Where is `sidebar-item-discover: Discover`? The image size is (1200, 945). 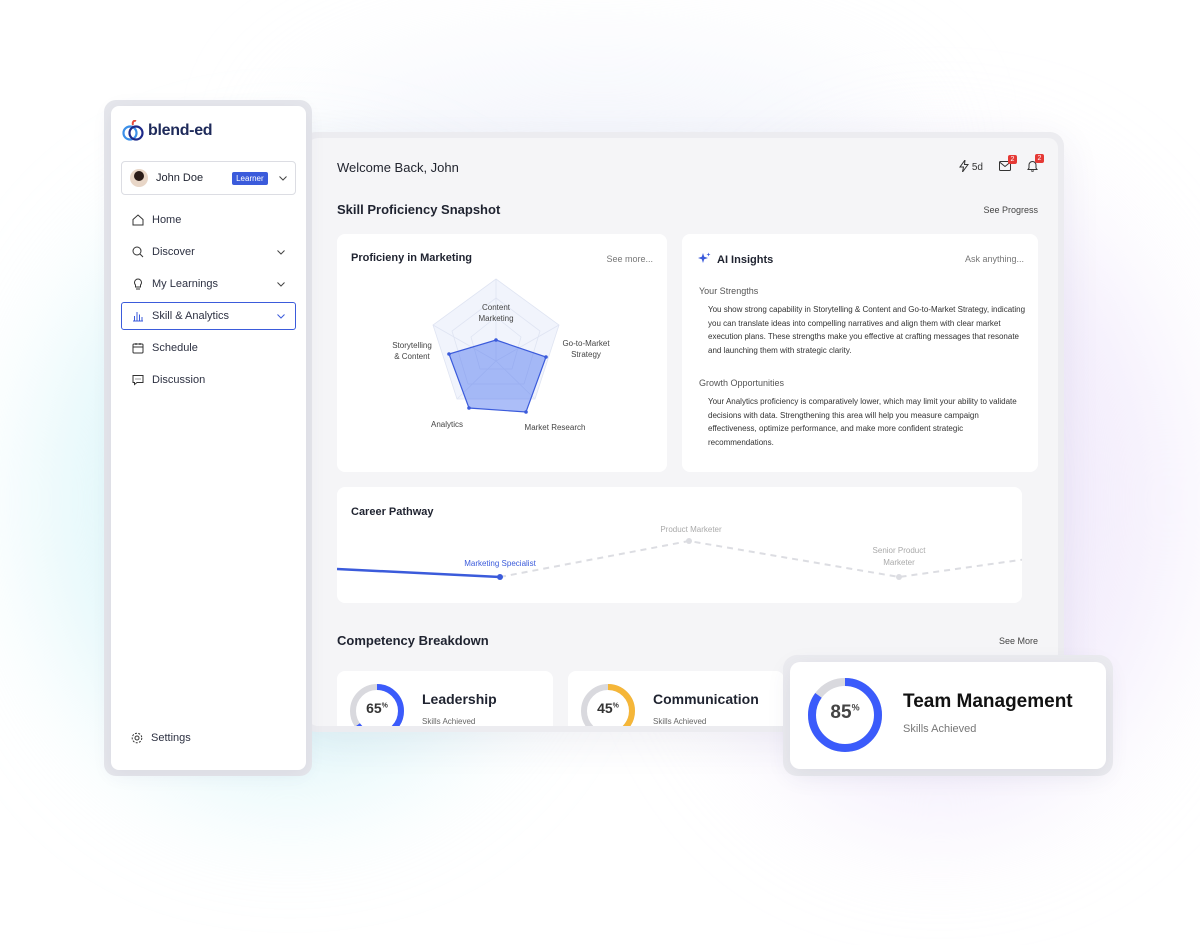
sidebar-item-discover: Discover is located at coordinates (208, 252).